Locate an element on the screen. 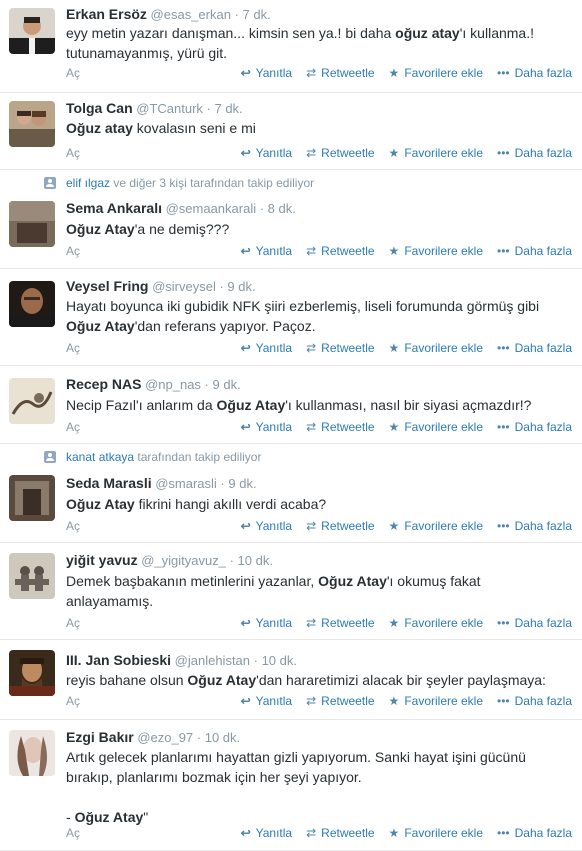 The width and height of the screenshot is (582, 851). fullname: yiğit yavuz is located at coordinates (102, 560).